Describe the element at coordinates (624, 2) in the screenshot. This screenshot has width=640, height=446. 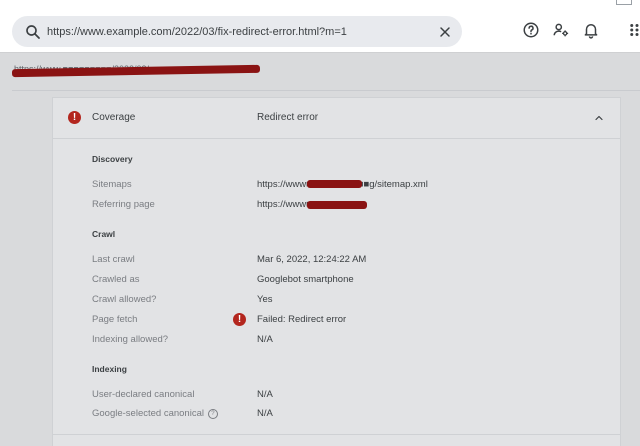
I see `window-corner-mark` at that location.